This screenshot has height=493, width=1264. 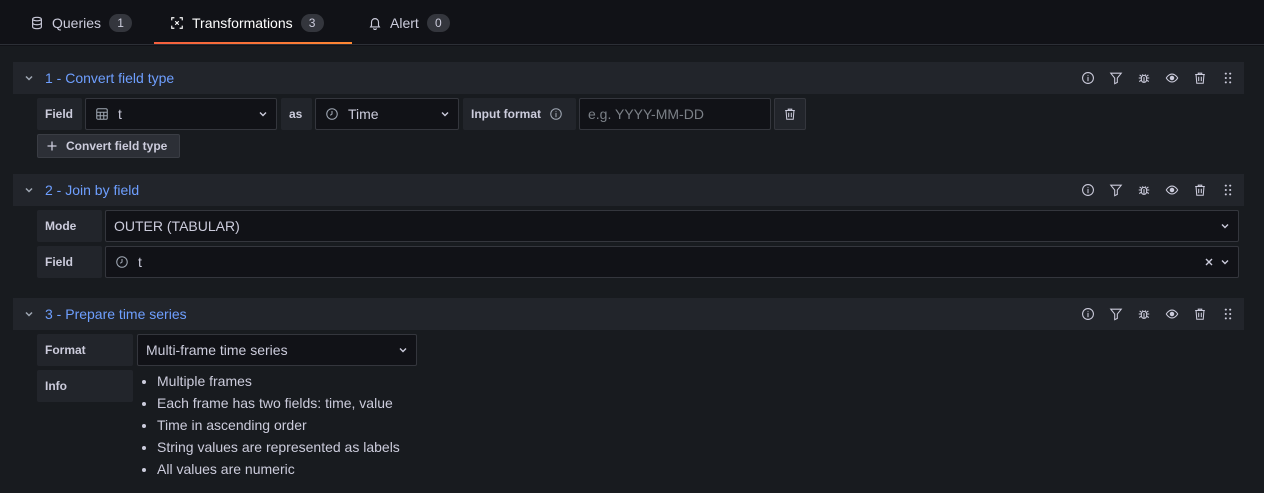 I want to click on format-select: Multi-frame time series, so click(x=277, y=350).